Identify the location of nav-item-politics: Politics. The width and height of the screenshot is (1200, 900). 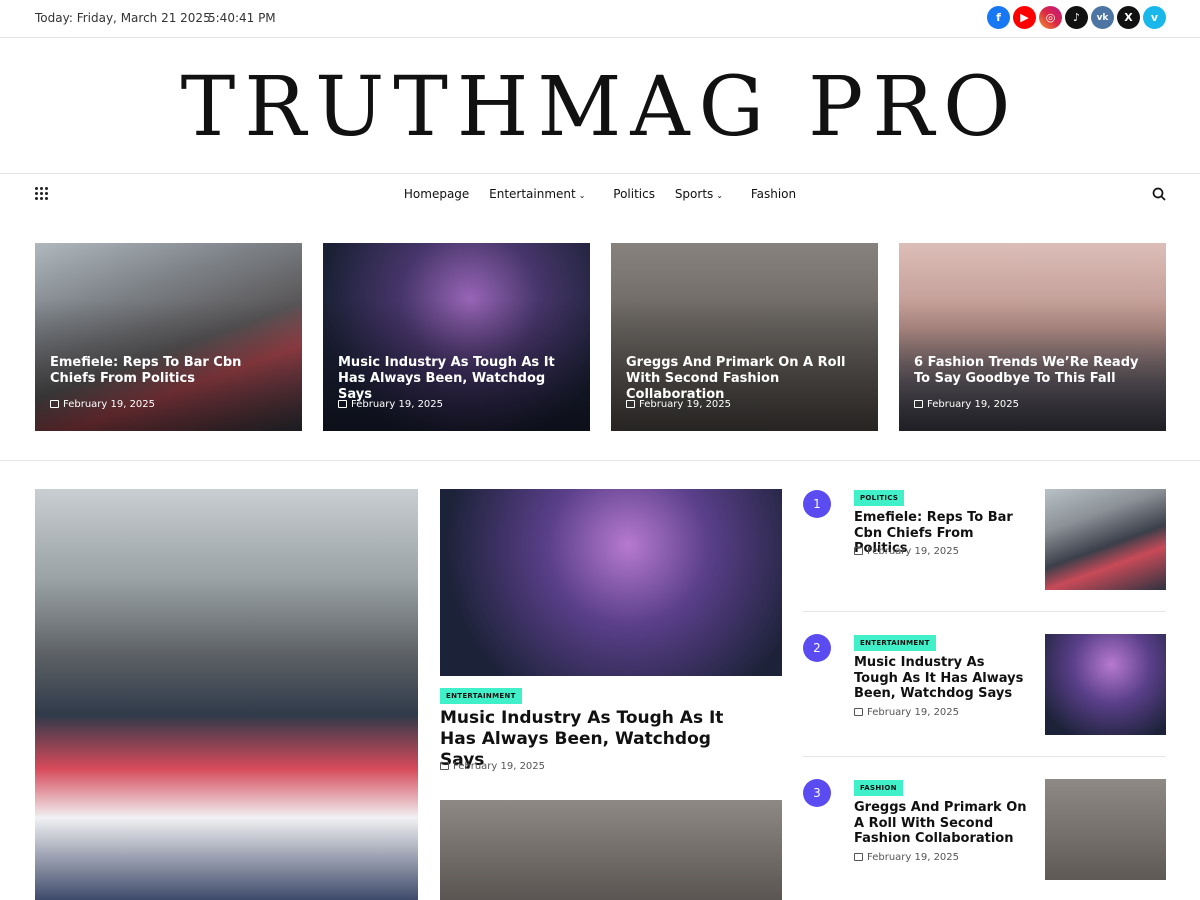
(634, 194).